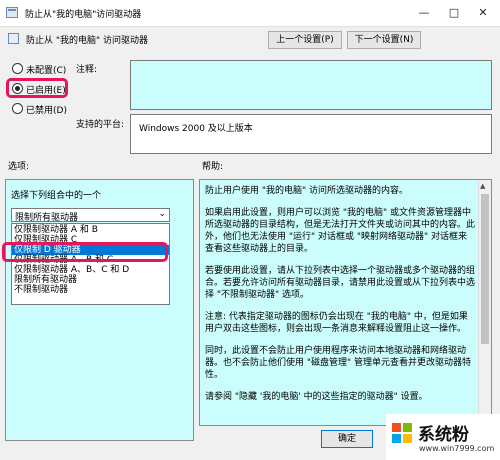 This screenshot has height=460, width=500. Describe the element at coordinates (90, 230) in the screenshot. I see `dropdown-item: 仅限制驱动器 A 和 B` at that location.